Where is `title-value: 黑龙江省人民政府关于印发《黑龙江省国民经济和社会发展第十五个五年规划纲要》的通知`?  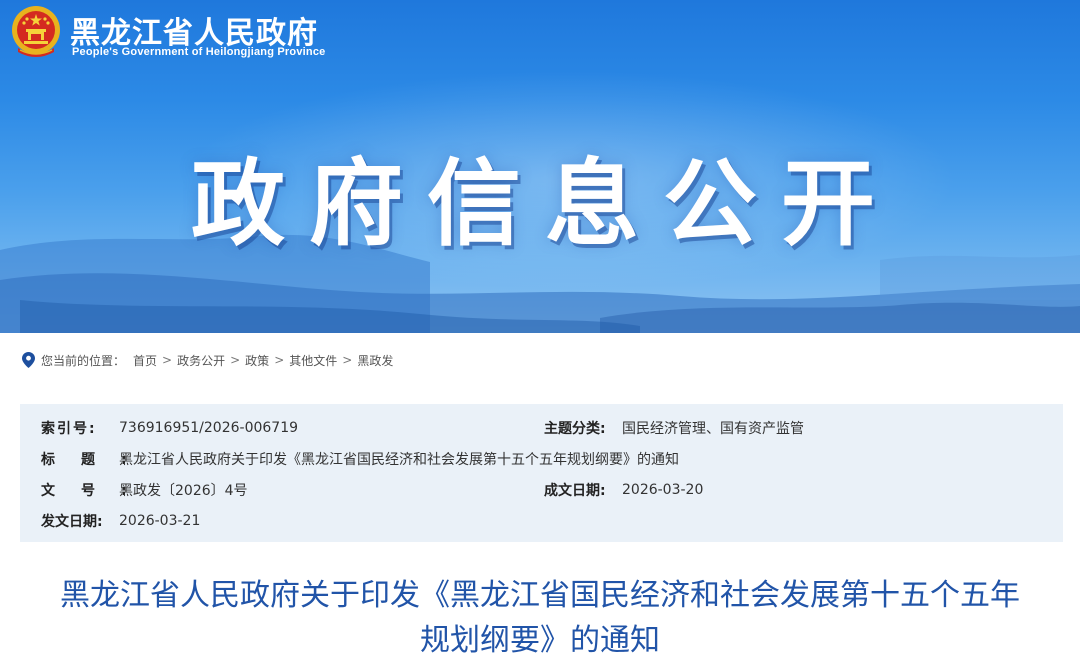 title-value: 黑龙江省人民政府关于印发《黑龙江省国民经济和社会发展第十五个五年规划纲要》的通知 is located at coordinates (399, 460).